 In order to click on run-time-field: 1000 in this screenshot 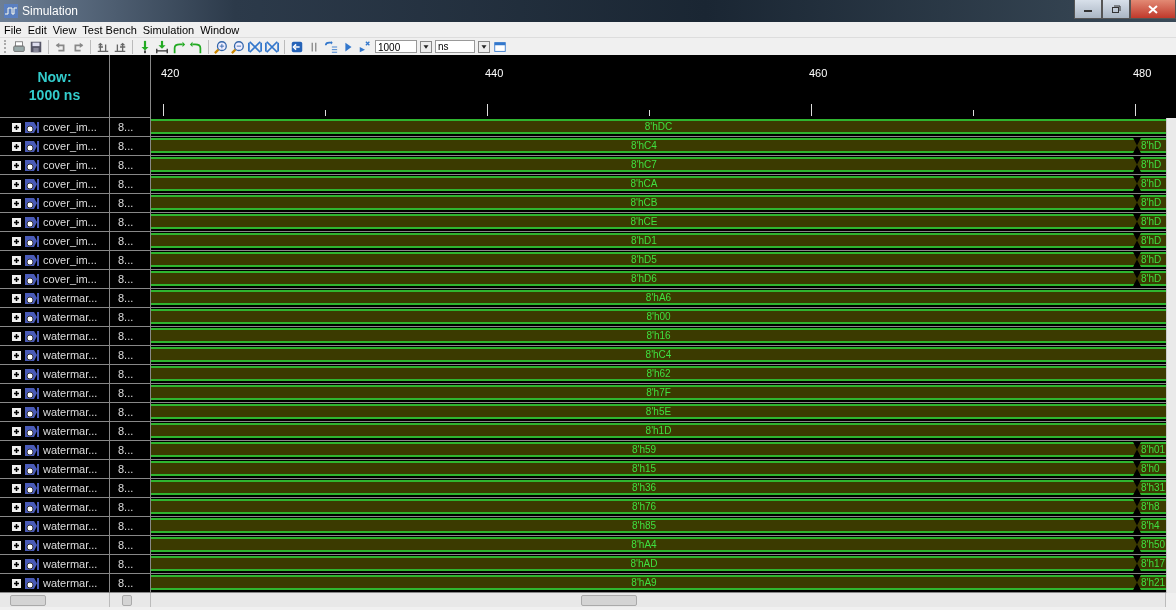, I will do `click(396, 46)`.